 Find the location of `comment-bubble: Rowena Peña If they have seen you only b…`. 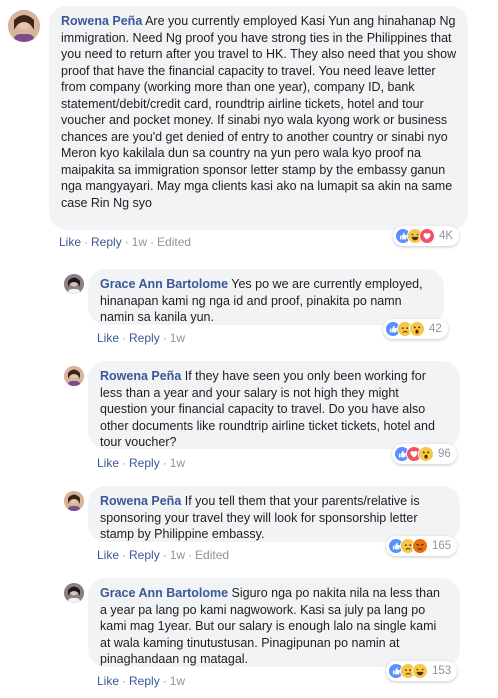

comment-bubble: Rowena Peña If they have seen you only b… is located at coordinates (274, 405).